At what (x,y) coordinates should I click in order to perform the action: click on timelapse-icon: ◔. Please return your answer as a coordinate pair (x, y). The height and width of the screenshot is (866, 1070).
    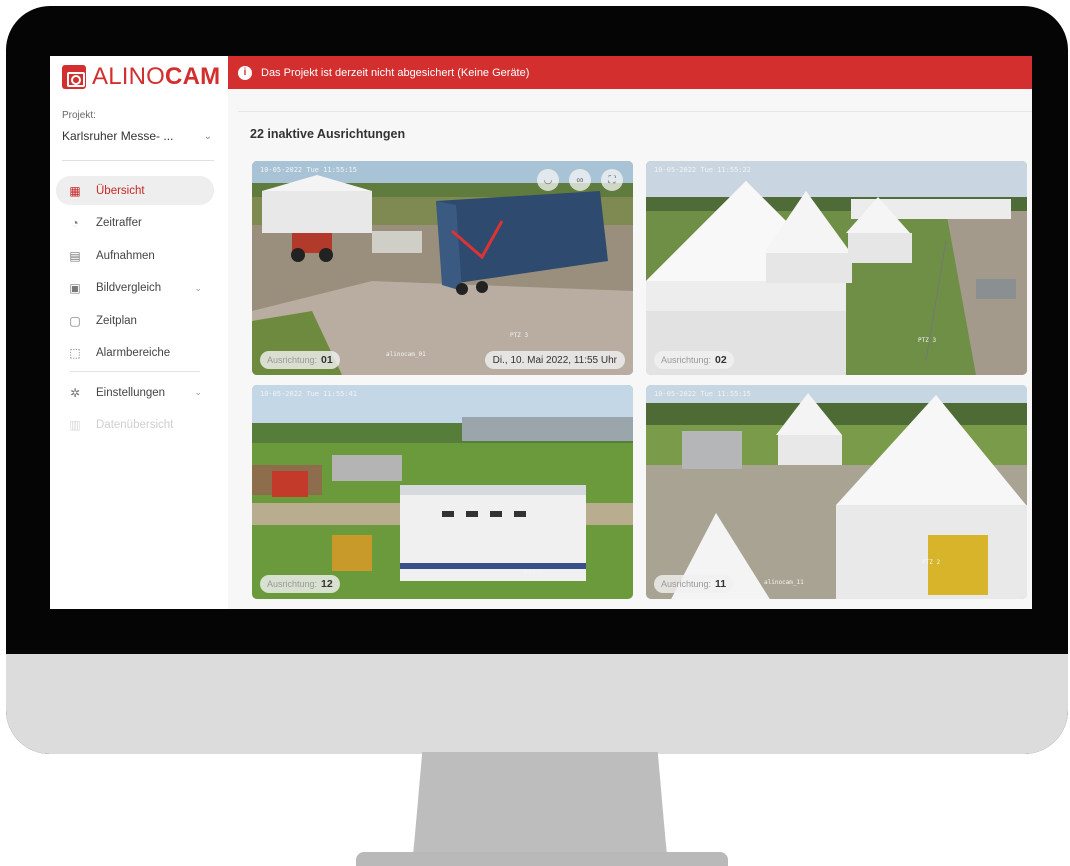
    Looking at the image, I should click on (75, 223).